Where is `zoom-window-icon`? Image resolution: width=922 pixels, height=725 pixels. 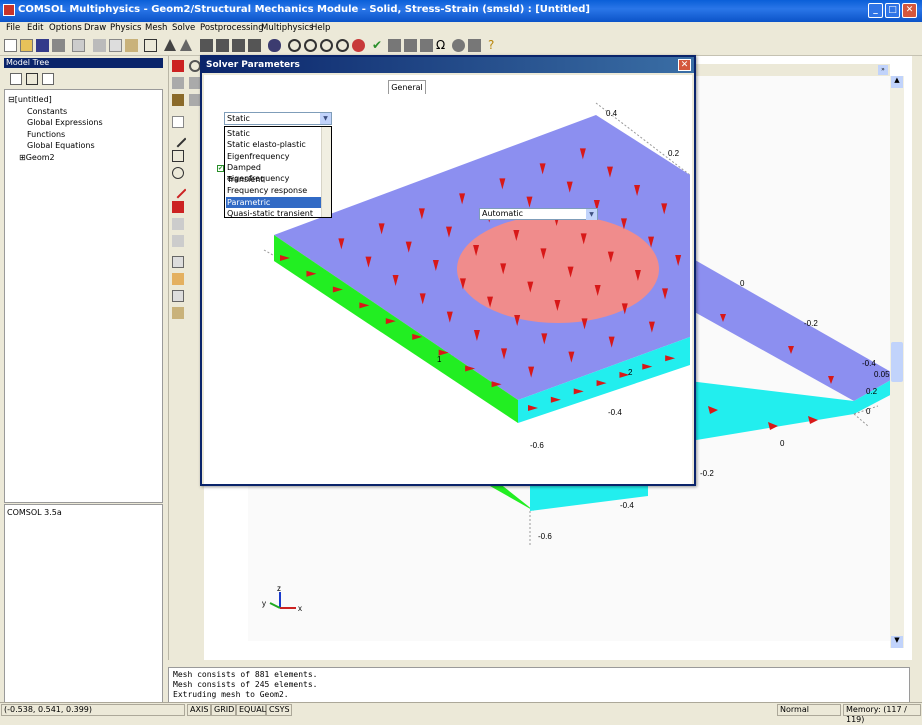 zoom-window-icon is located at coordinates (326, 45).